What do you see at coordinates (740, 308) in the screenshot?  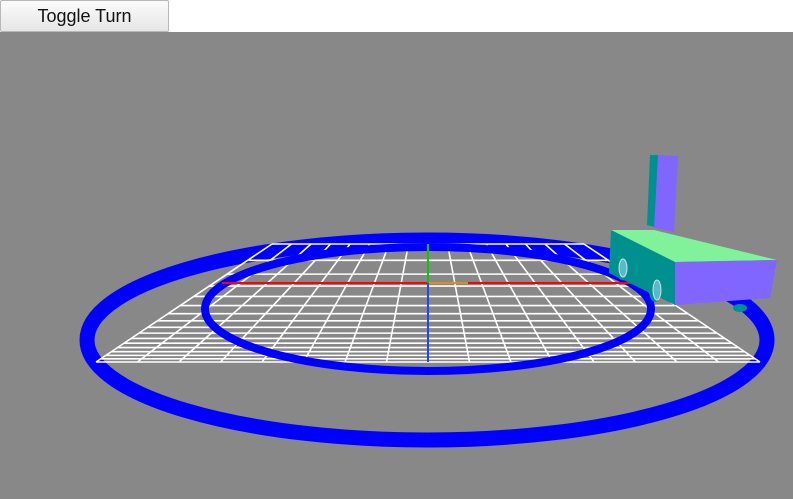 I see `vehicle-wheel-rear-right` at bounding box center [740, 308].